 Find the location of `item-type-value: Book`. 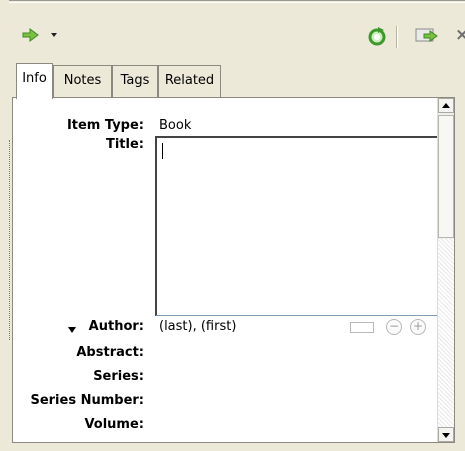

item-type-value: Book is located at coordinates (175, 125).